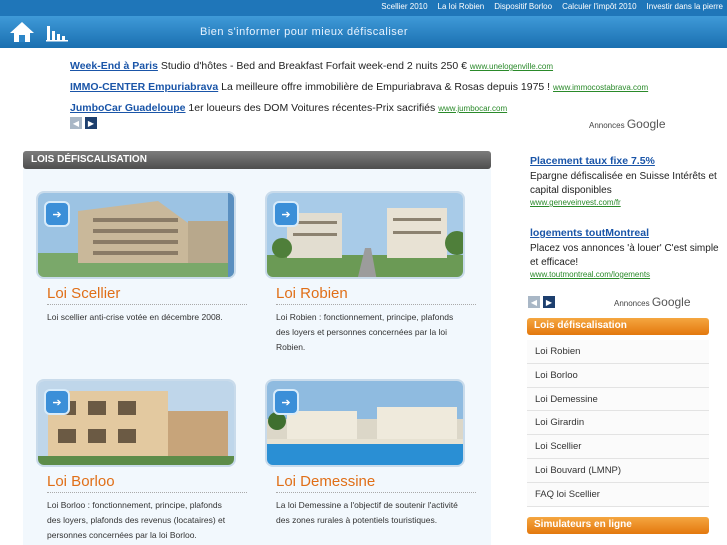 The width and height of the screenshot is (727, 545). What do you see at coordinates (618, 352) in the screenshot?
I see `sidebar-item-robien: Loi Robien` at bounding box center [618, 352].